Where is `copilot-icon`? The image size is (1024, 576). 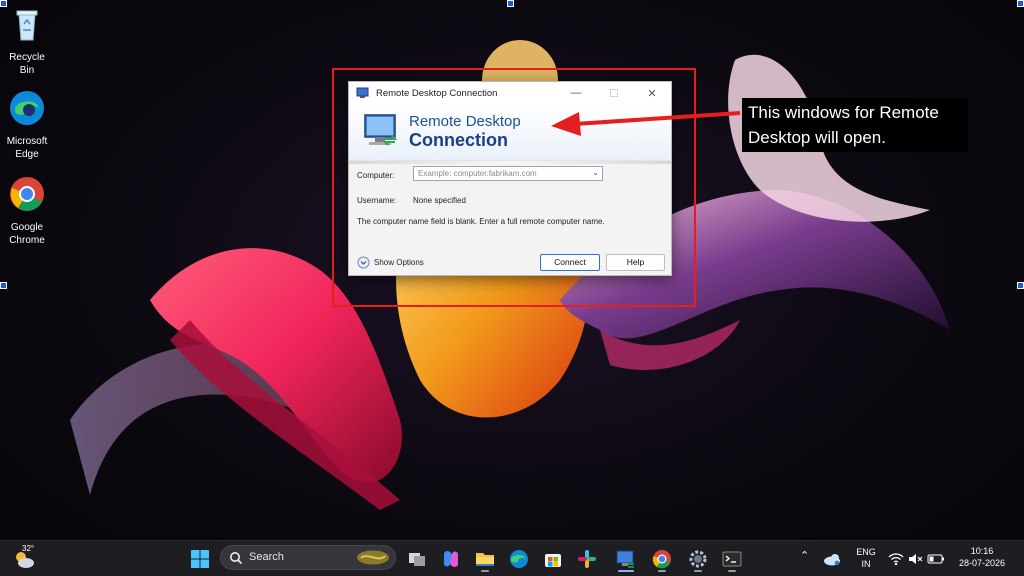 copilot-icon is located at coordinates (451, 559).